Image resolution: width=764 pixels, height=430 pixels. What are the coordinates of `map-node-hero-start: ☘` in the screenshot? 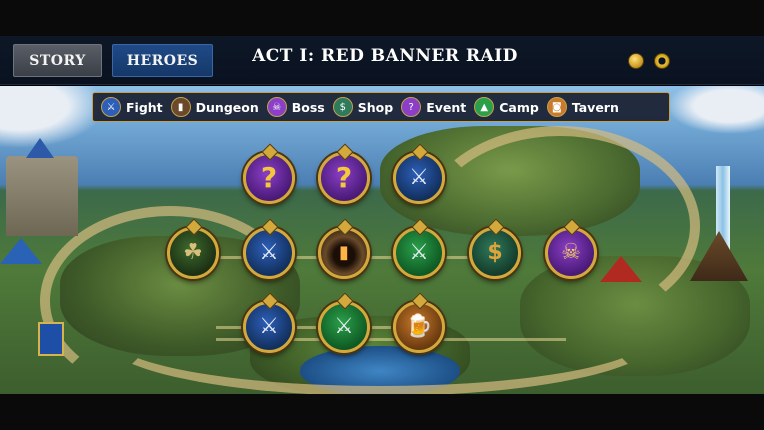 It's located at (193, 253).